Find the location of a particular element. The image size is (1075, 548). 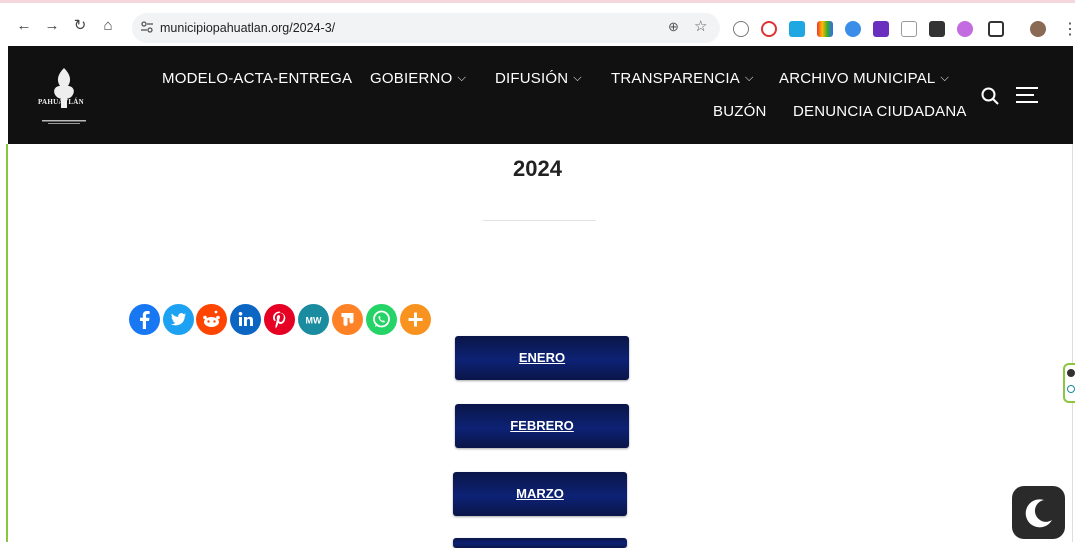

month-button-febrero: FEBRERO is located at coordinates (542, 426).